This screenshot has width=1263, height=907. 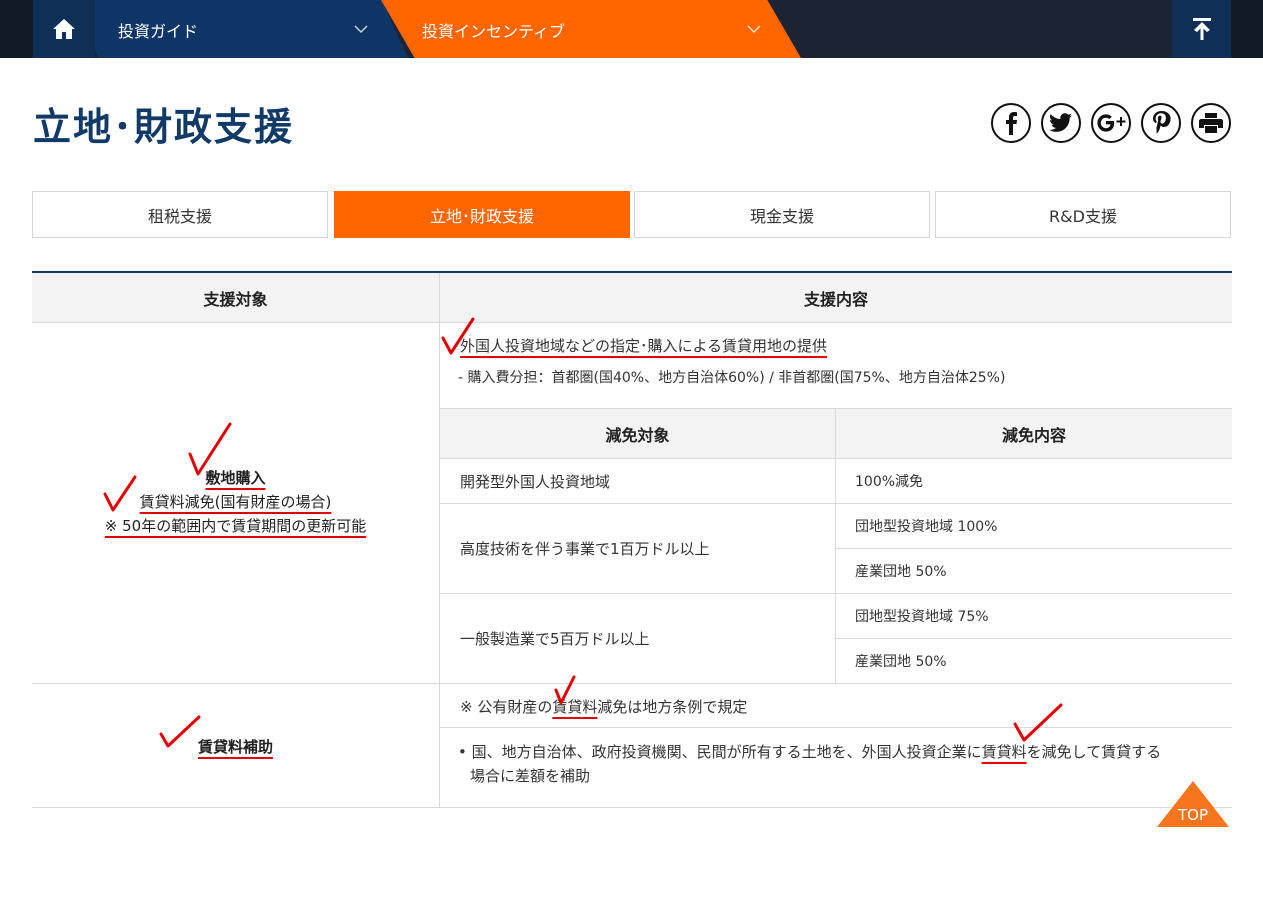 What do you see at coordinates (158, 30) in the screenshot?
I see `nav-guide-label: 投資ガイド` at bounding box center [158, 30].